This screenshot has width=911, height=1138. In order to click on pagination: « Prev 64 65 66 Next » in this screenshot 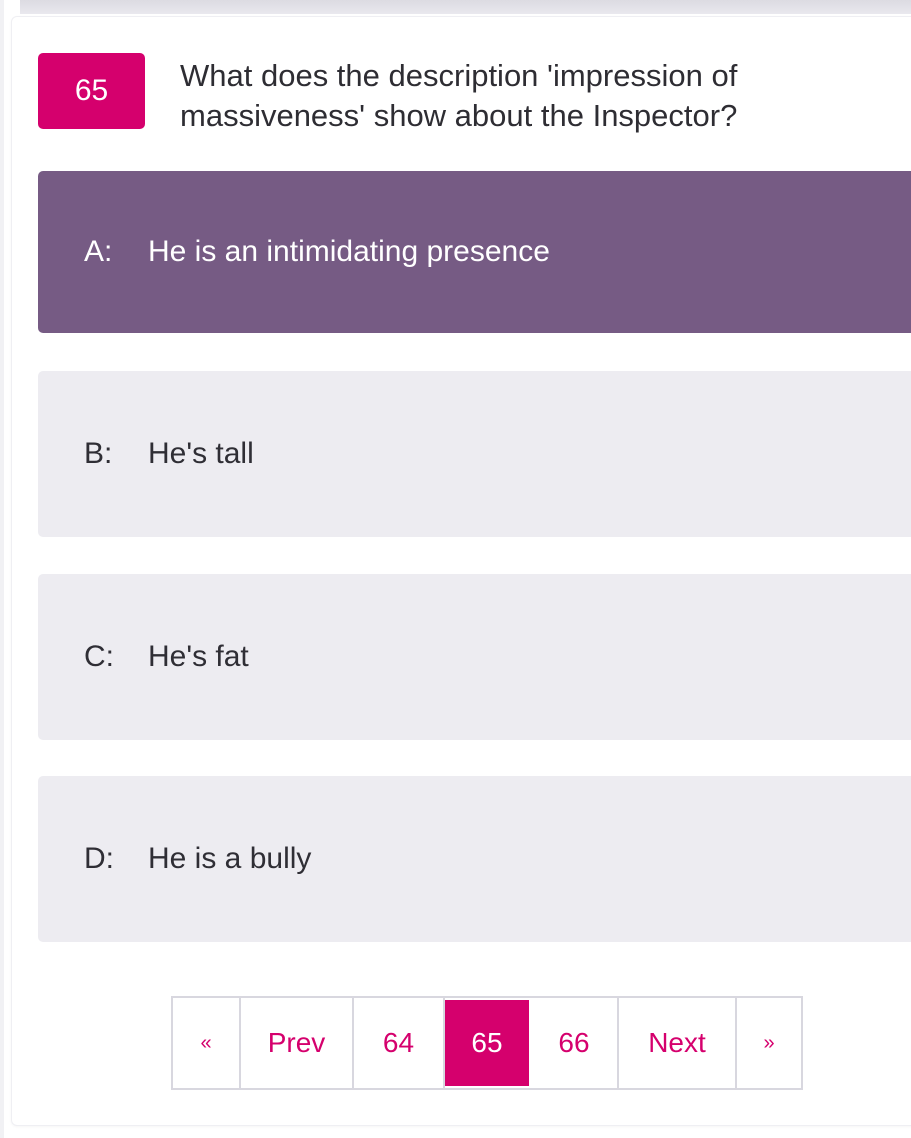, I will do `click(487, 1043)`.